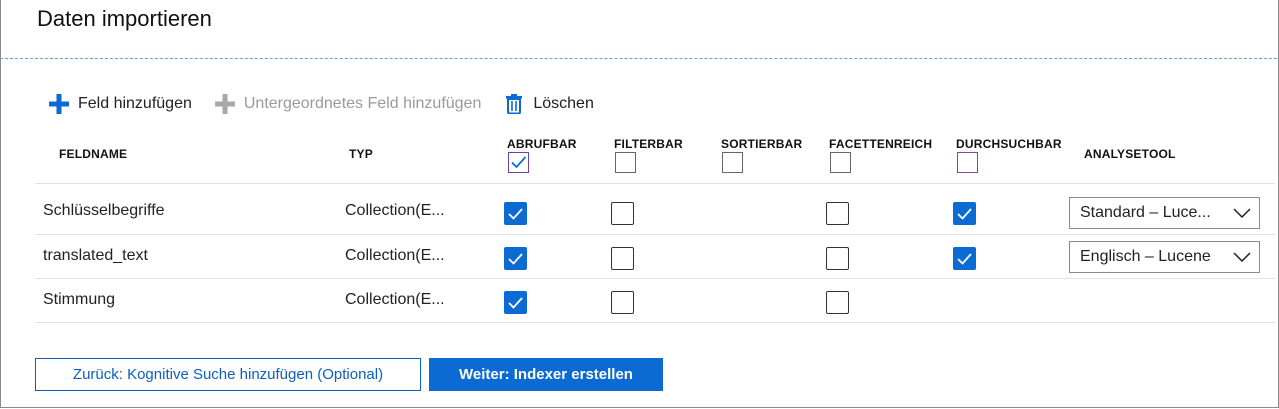  Describe the element at coordinates (762, 144) in the screenshot. I see `col-header-sortable: SORTIERBAR` at that location.